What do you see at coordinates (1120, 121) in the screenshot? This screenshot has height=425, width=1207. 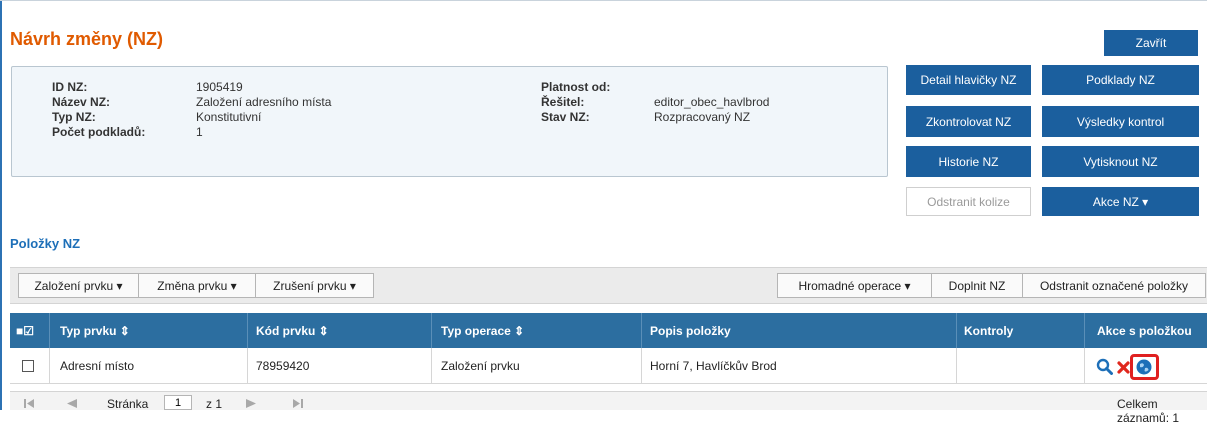 I see `check-results-button: Výsledky kontrol` at bounding box center [1120, 121].